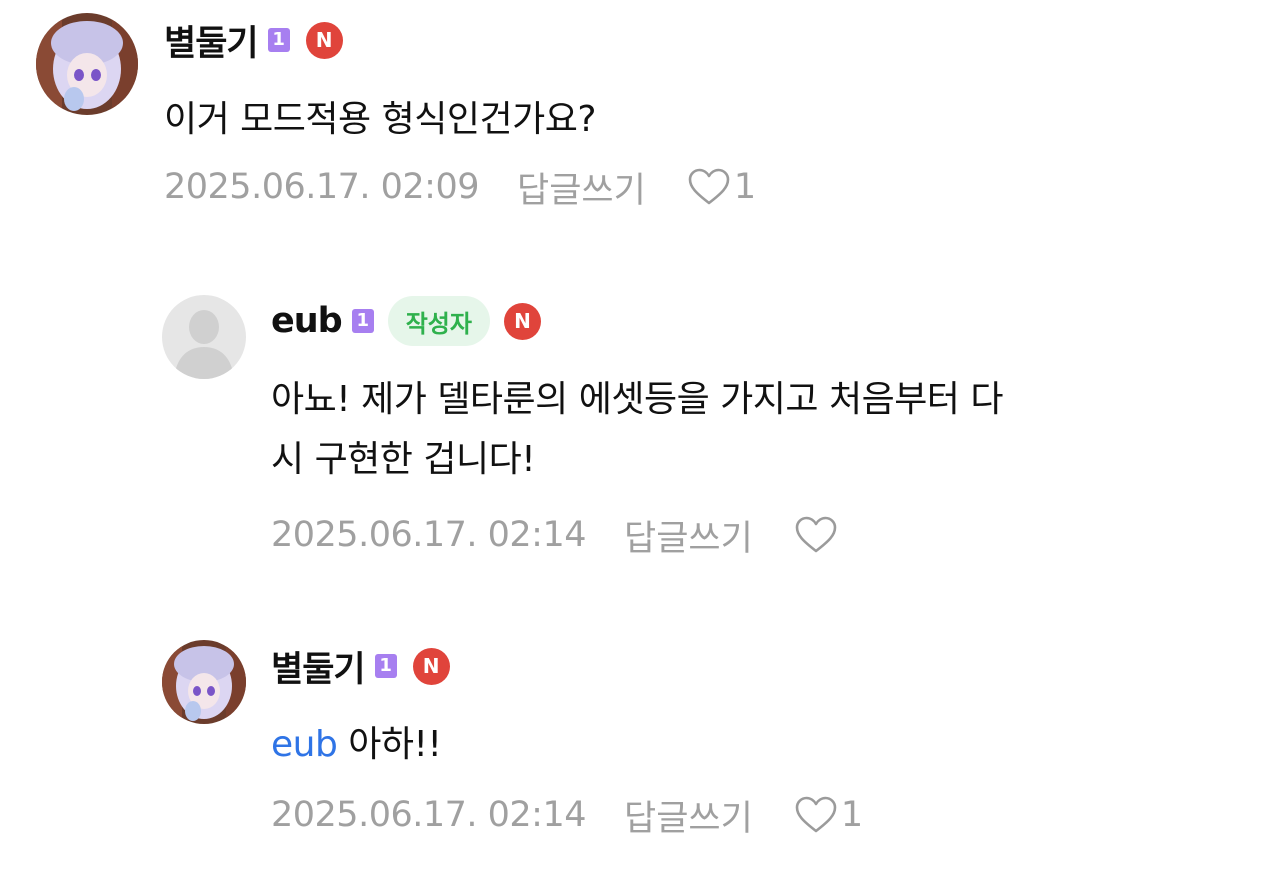 Image resolution: width=1278 pixels, height=880 pixels. Describe the element at coordinates (751, 430) in the screenshot. I see `comment-text: 아뇨! 제가 델타룬의 에셋등을 가지고 처음부터 다 시 구현한 겁니다!` at that location.